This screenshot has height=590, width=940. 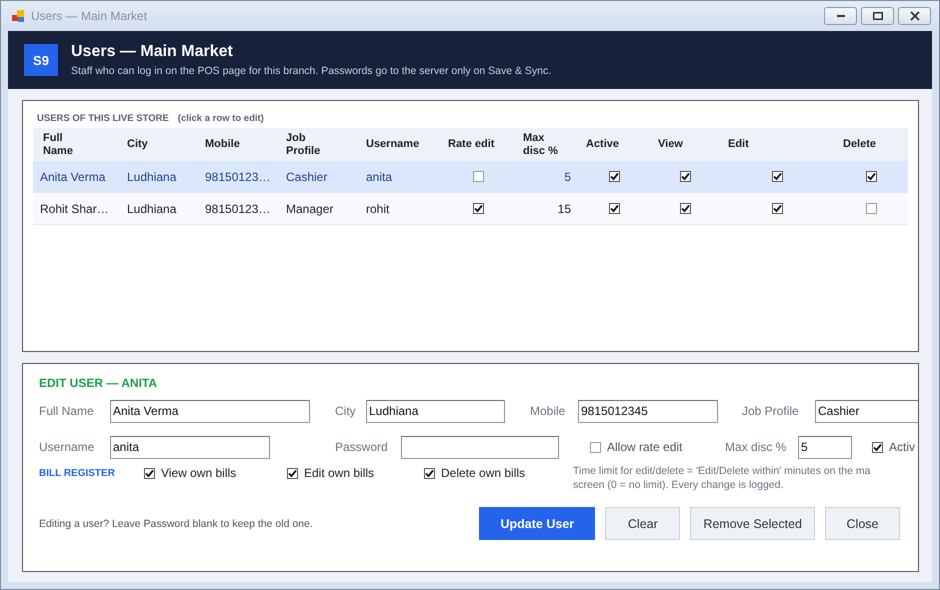 I want to click on action-button: Update User, so click(x=537, y=523).